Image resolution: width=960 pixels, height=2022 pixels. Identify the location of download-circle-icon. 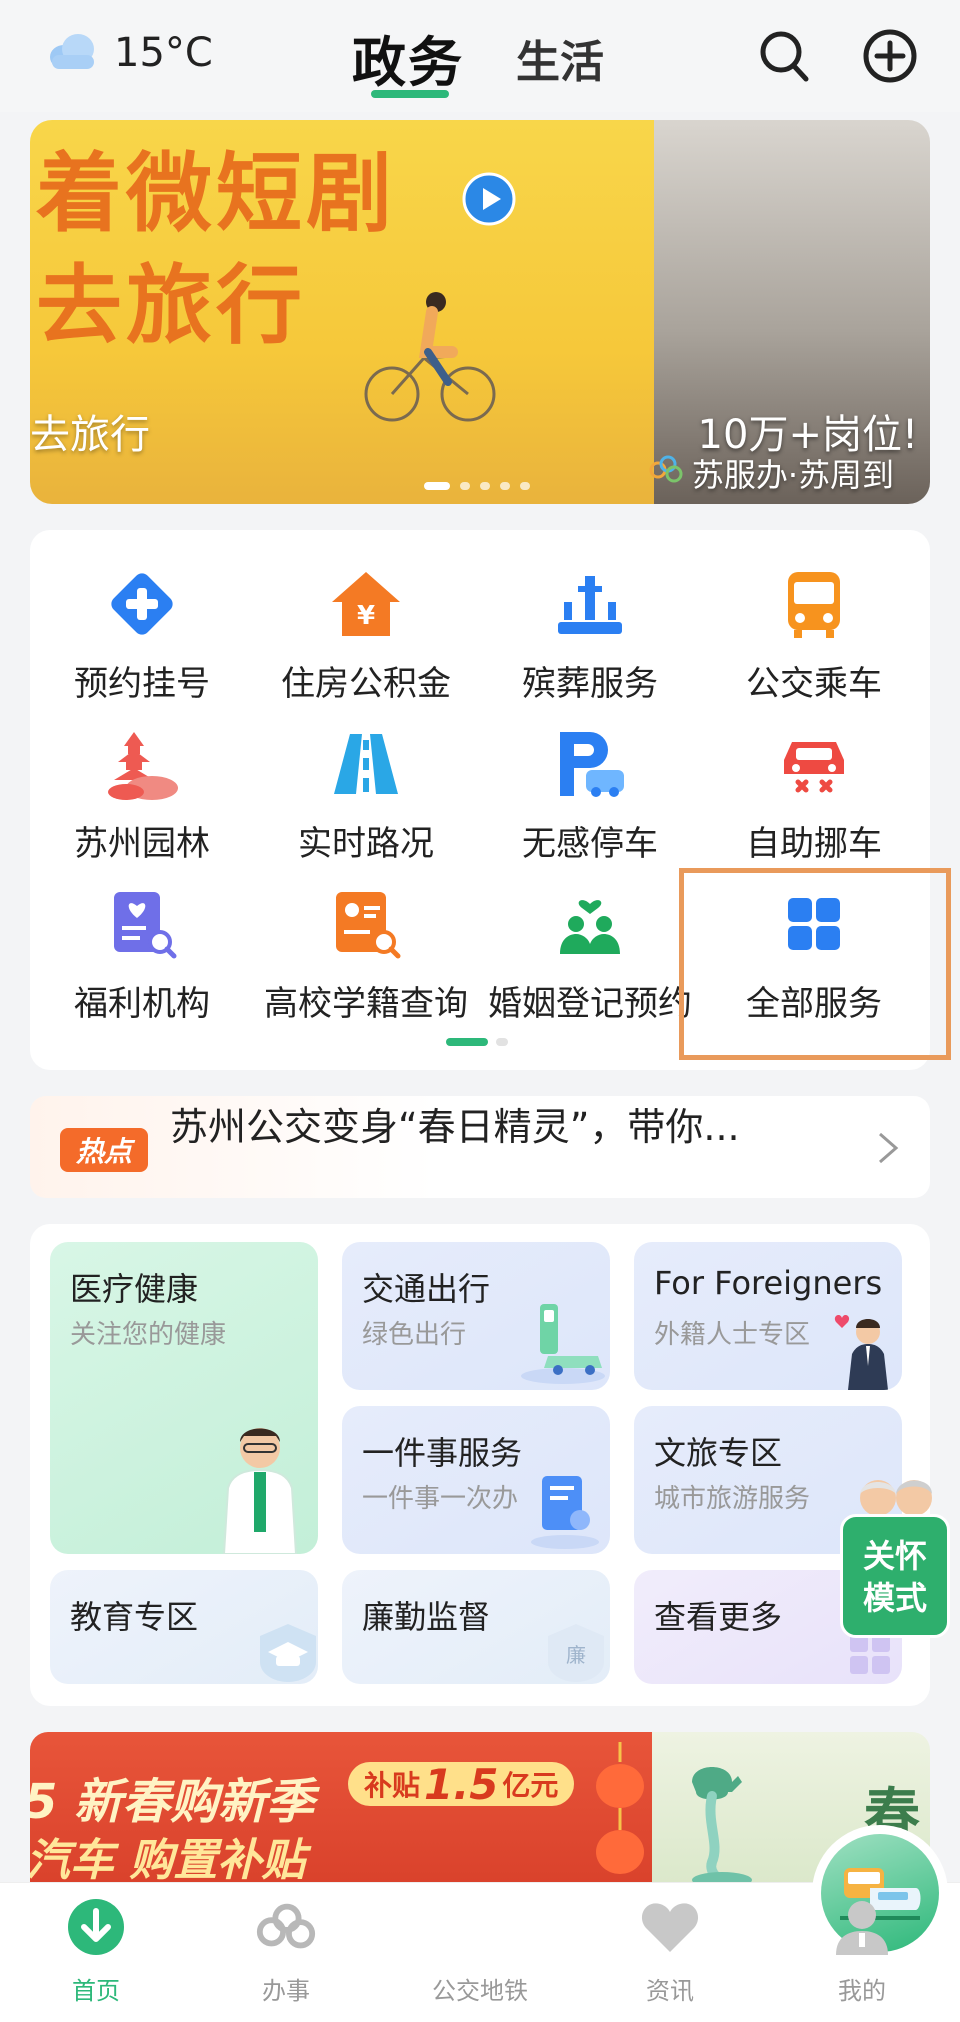
(96, 1927).